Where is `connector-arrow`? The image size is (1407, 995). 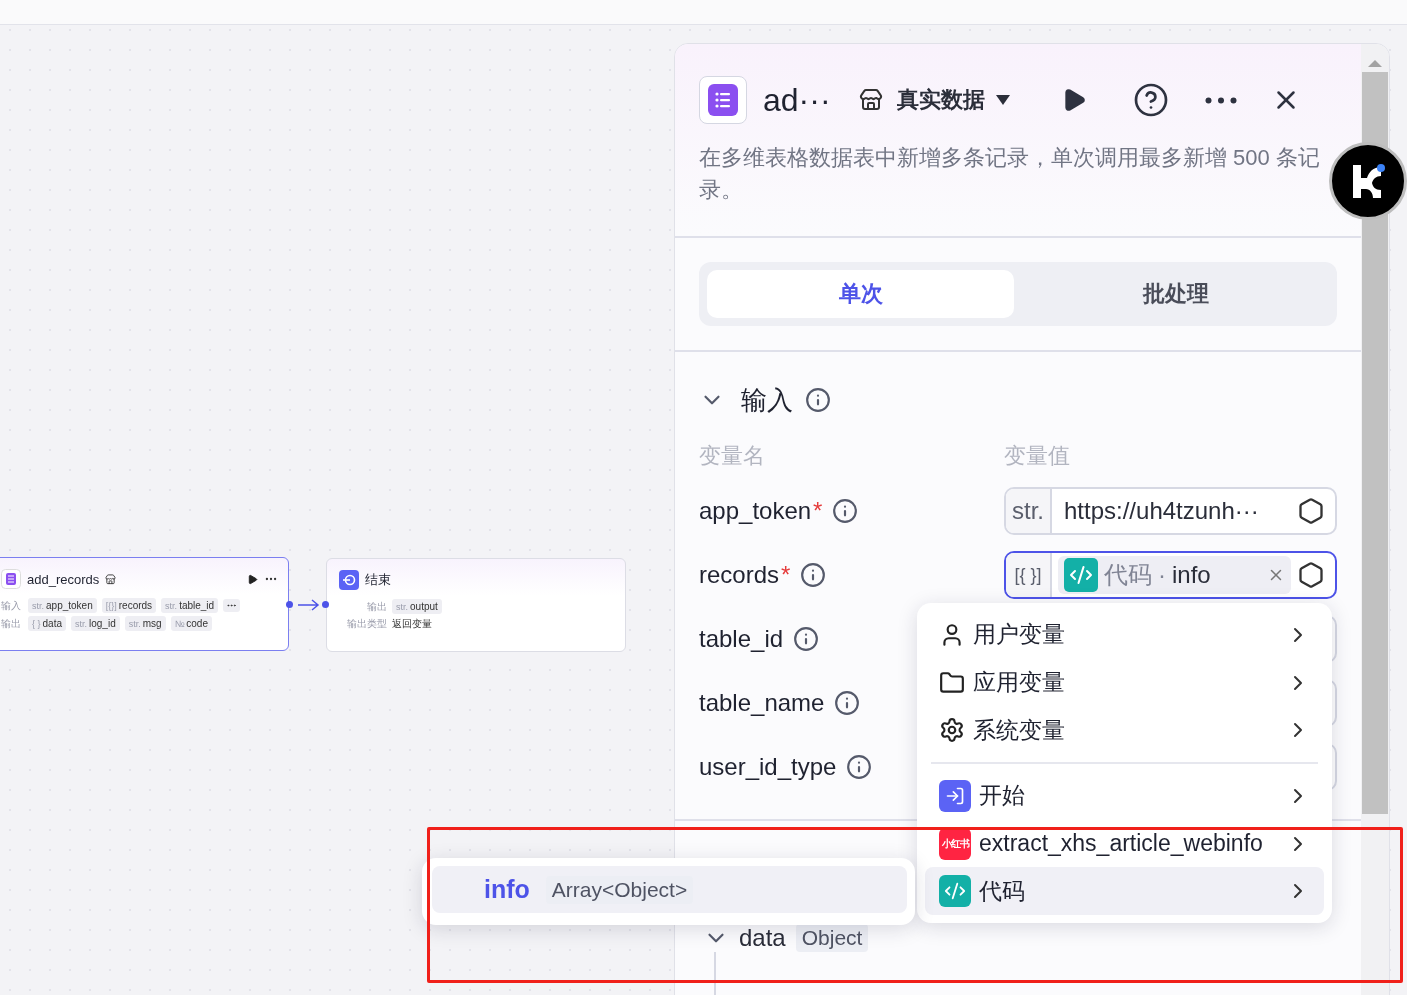 connector-arrow is located at coordinates (309, 605).